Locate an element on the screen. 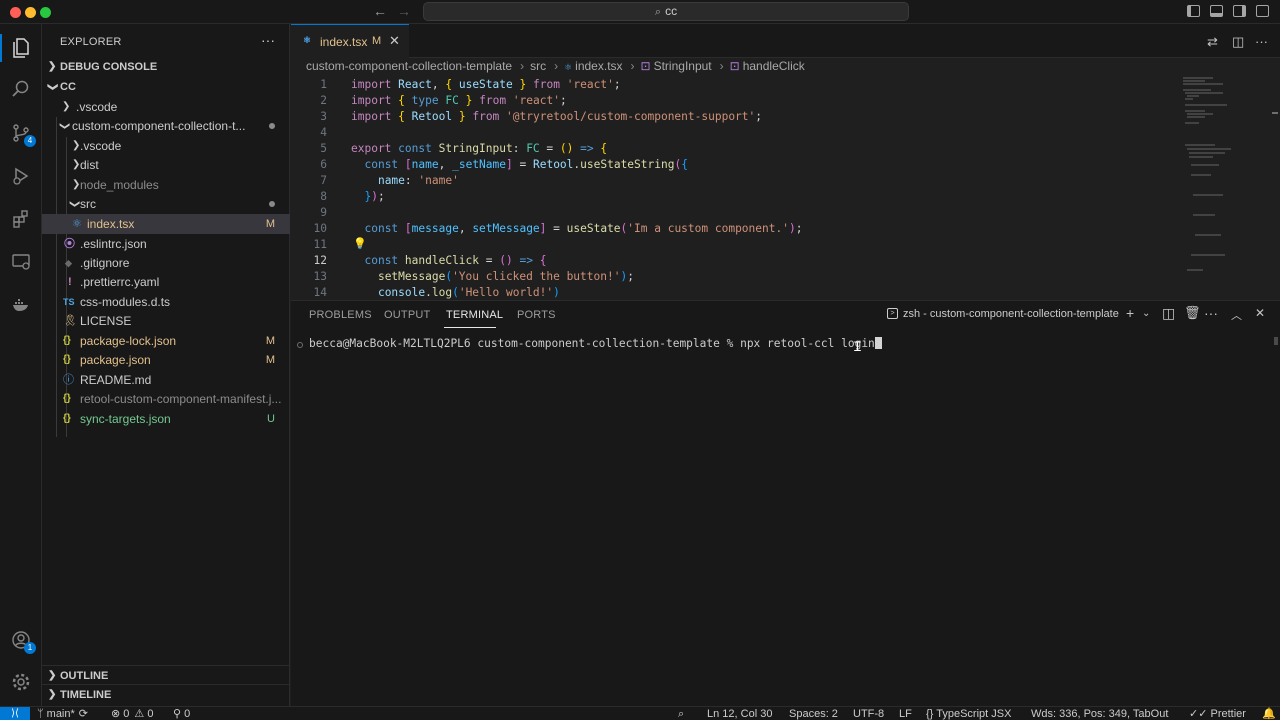 This screenshot has width=1280, height=720. command-center-search: ⌕ cc is located at coordinates (666, 11).